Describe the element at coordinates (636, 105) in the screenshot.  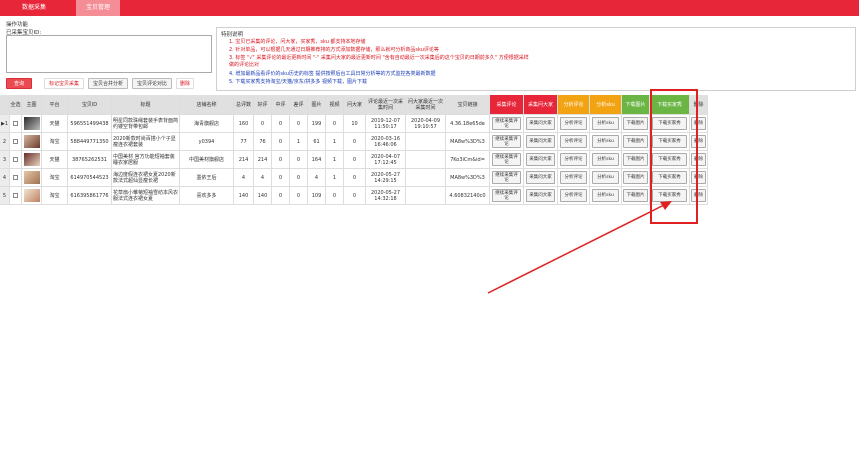
I see `column-header: 下载图片` at that location.